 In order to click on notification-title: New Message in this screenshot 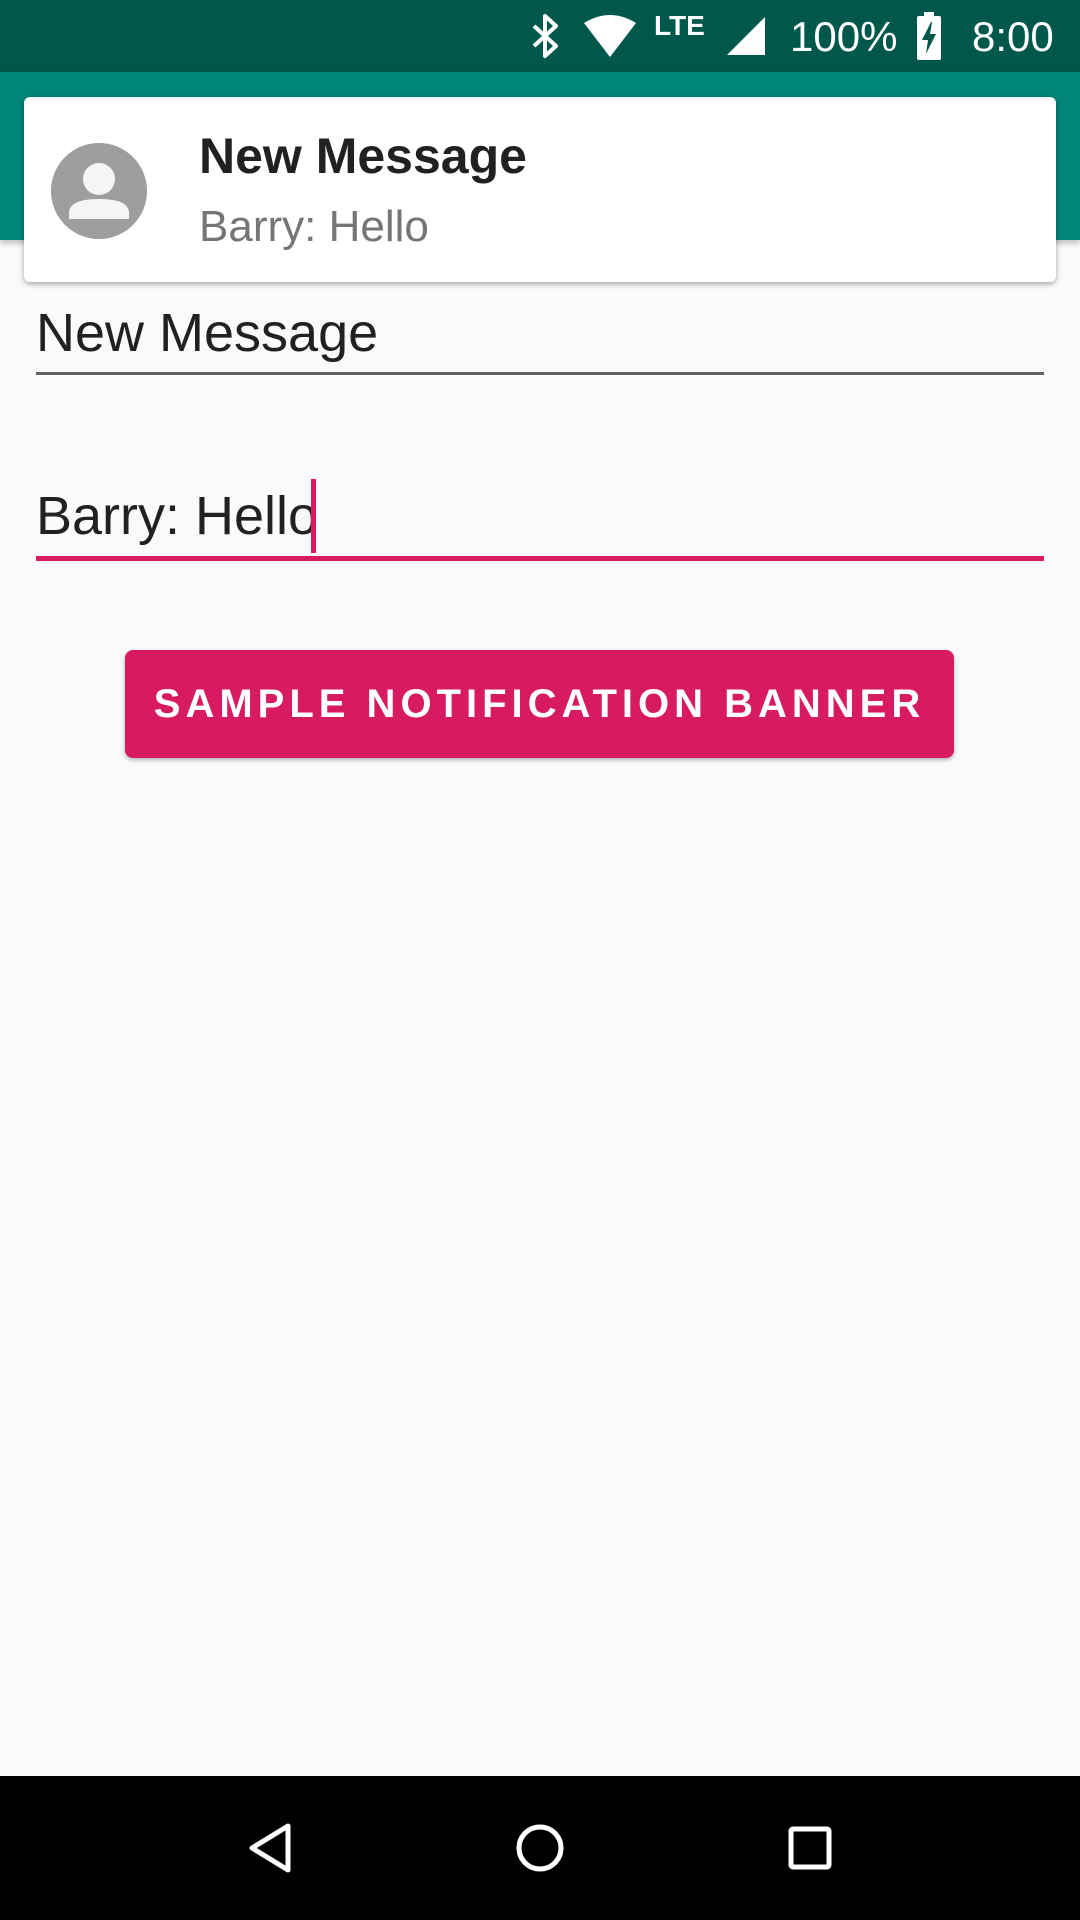, I will do `click(363, 156)`.